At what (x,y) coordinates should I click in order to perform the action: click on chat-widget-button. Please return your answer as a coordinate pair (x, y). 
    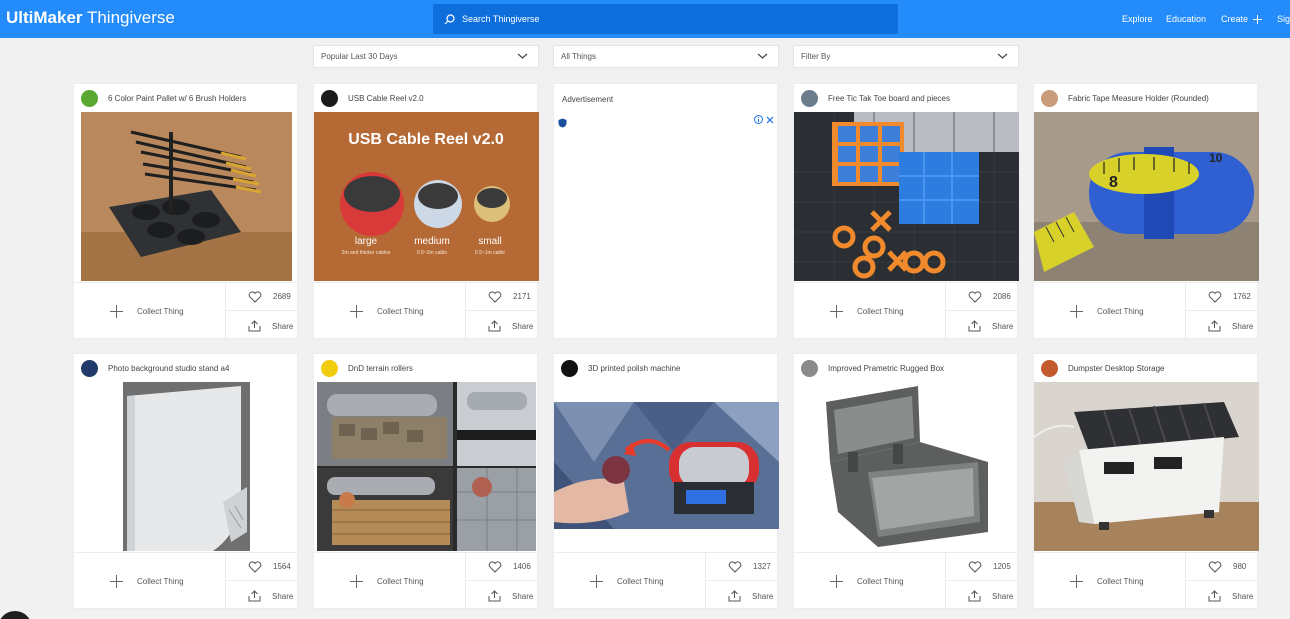
    Looking at the image, I should click on (16, 615).